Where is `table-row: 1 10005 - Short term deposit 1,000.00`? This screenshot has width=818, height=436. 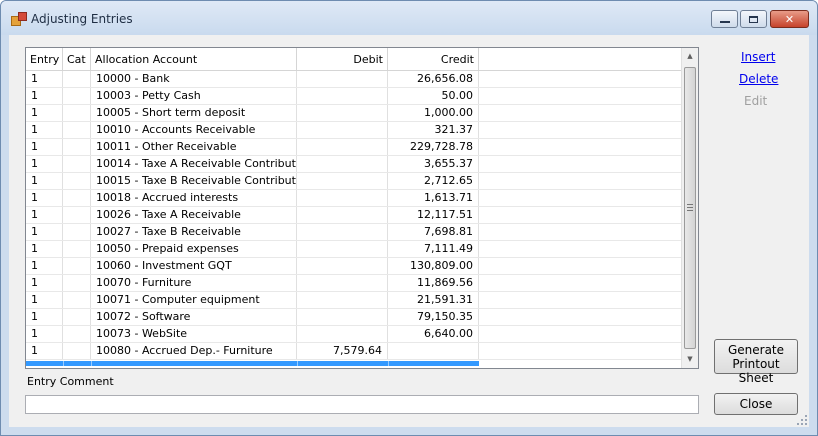 table-row: 1 10005 - Short term deposit 1,000.00 is located at coordinates (354, 113).